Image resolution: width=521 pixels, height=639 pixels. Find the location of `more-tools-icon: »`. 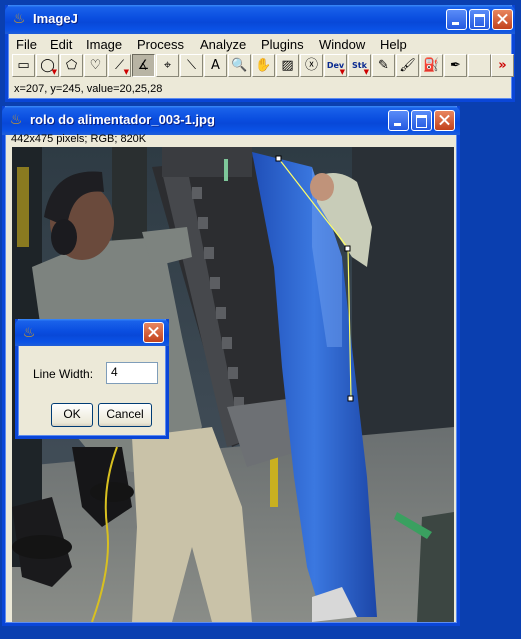

more-tools-icon: » is located at coordinates (502, 65).